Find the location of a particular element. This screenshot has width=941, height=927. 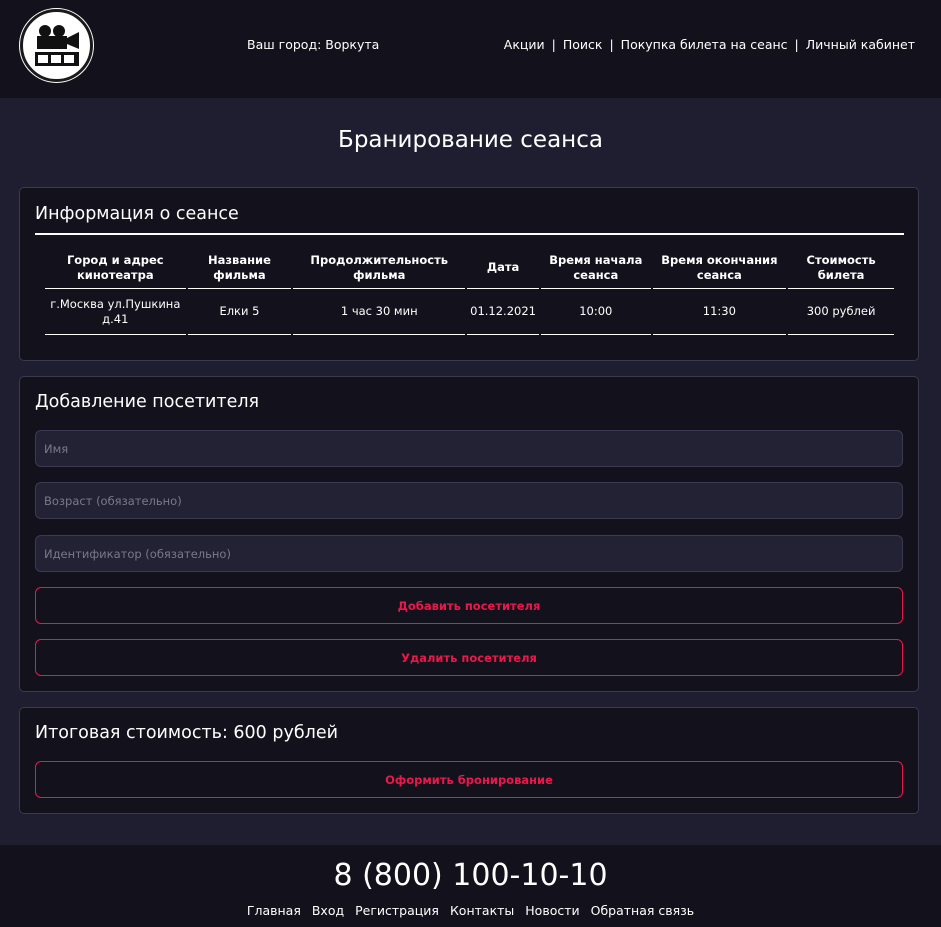

column-header-start: Время начала сеанса is located at coordinates (595, 268).